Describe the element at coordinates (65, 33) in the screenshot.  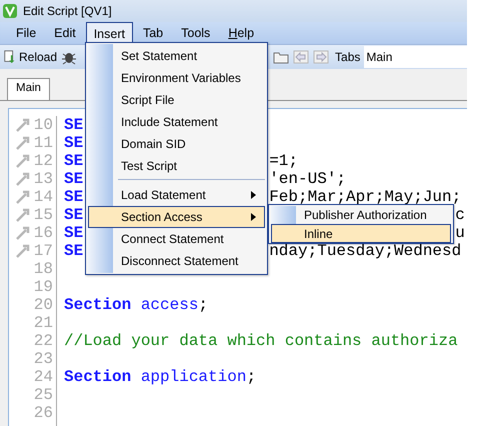
I see `menu-item: Edit` at that location.